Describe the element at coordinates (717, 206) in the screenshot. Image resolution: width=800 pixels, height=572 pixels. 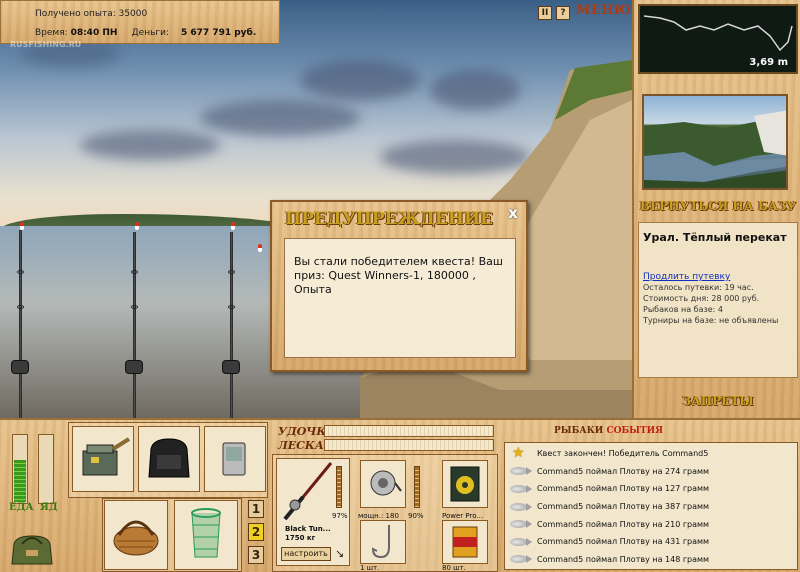
I see `back-to-base-button: ВЕРНУТЬСЯ НА БАЗУ` at that location.